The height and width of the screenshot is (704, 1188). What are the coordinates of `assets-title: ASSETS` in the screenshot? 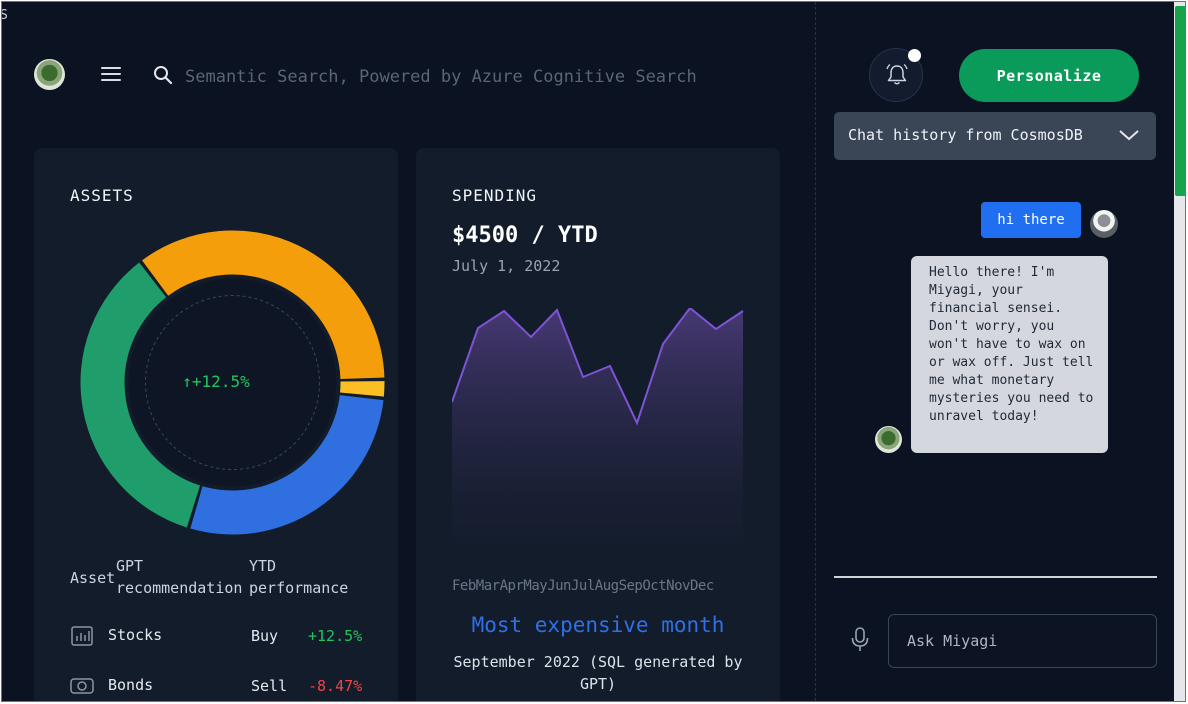 It's located at (102, 195).